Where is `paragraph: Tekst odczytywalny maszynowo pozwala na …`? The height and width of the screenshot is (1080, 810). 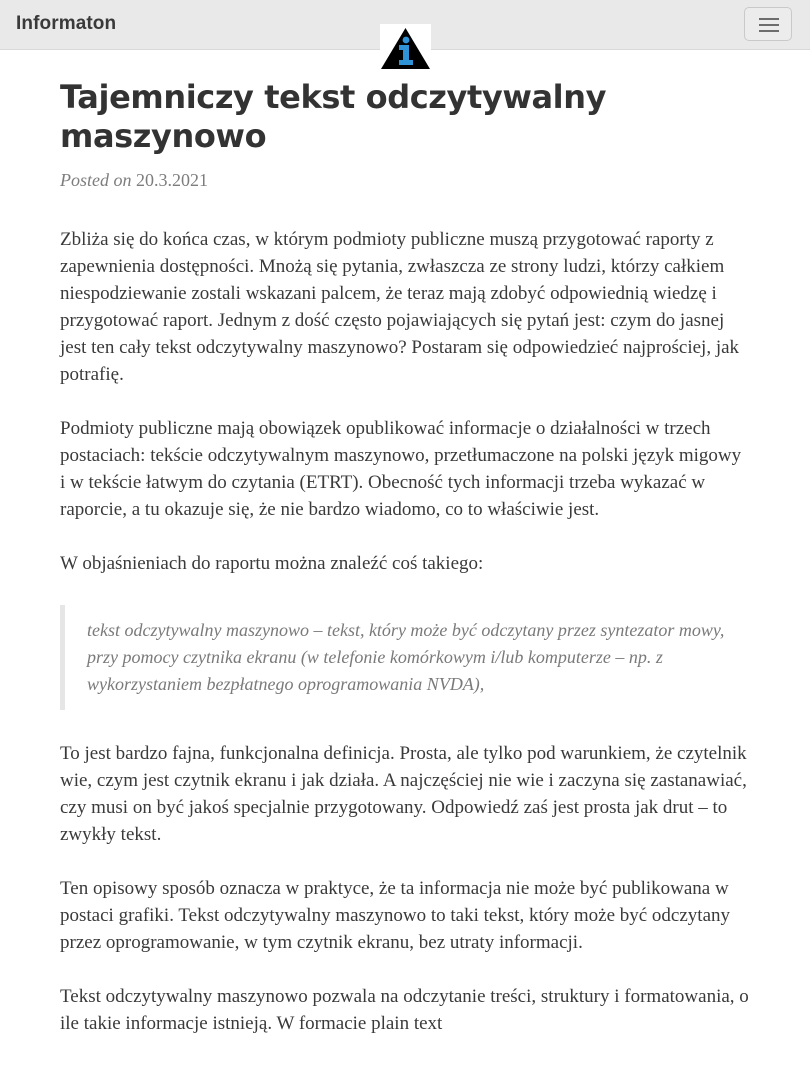 paragraph: Tekst odczytywalny maszynowo pozwala na … is located at coordinates (404, 1010).